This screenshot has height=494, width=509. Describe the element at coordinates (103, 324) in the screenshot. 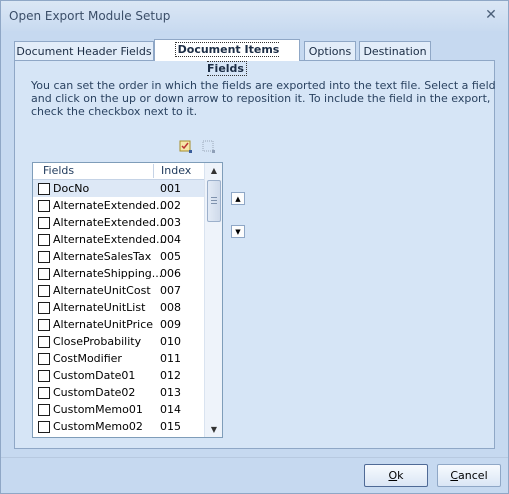

I see `field-name: AlternateUnitPrice` at that location.